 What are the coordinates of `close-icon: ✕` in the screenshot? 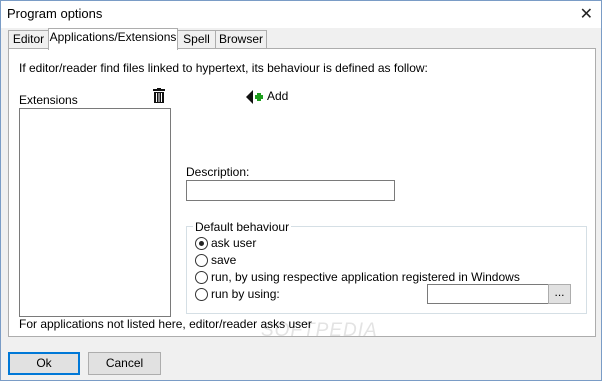 It's located at (586, 14).